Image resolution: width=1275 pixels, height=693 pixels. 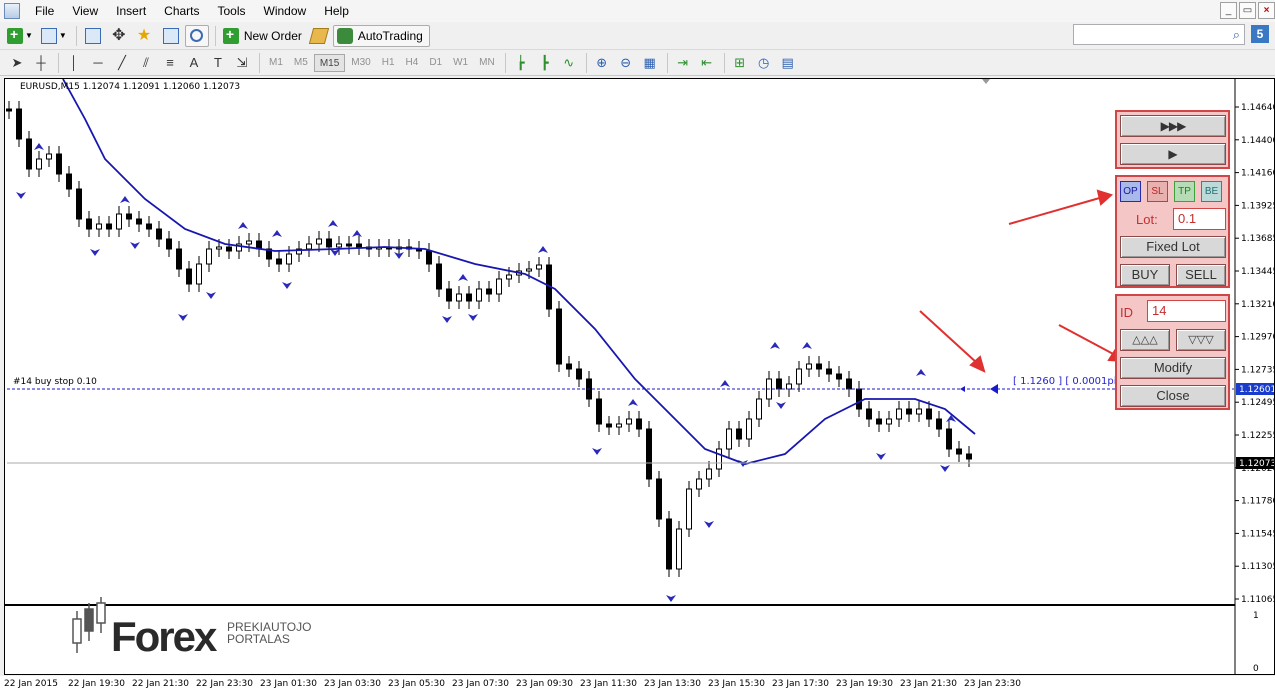 I want to click on close-window-button: ×, so click(x=1266, y=10).